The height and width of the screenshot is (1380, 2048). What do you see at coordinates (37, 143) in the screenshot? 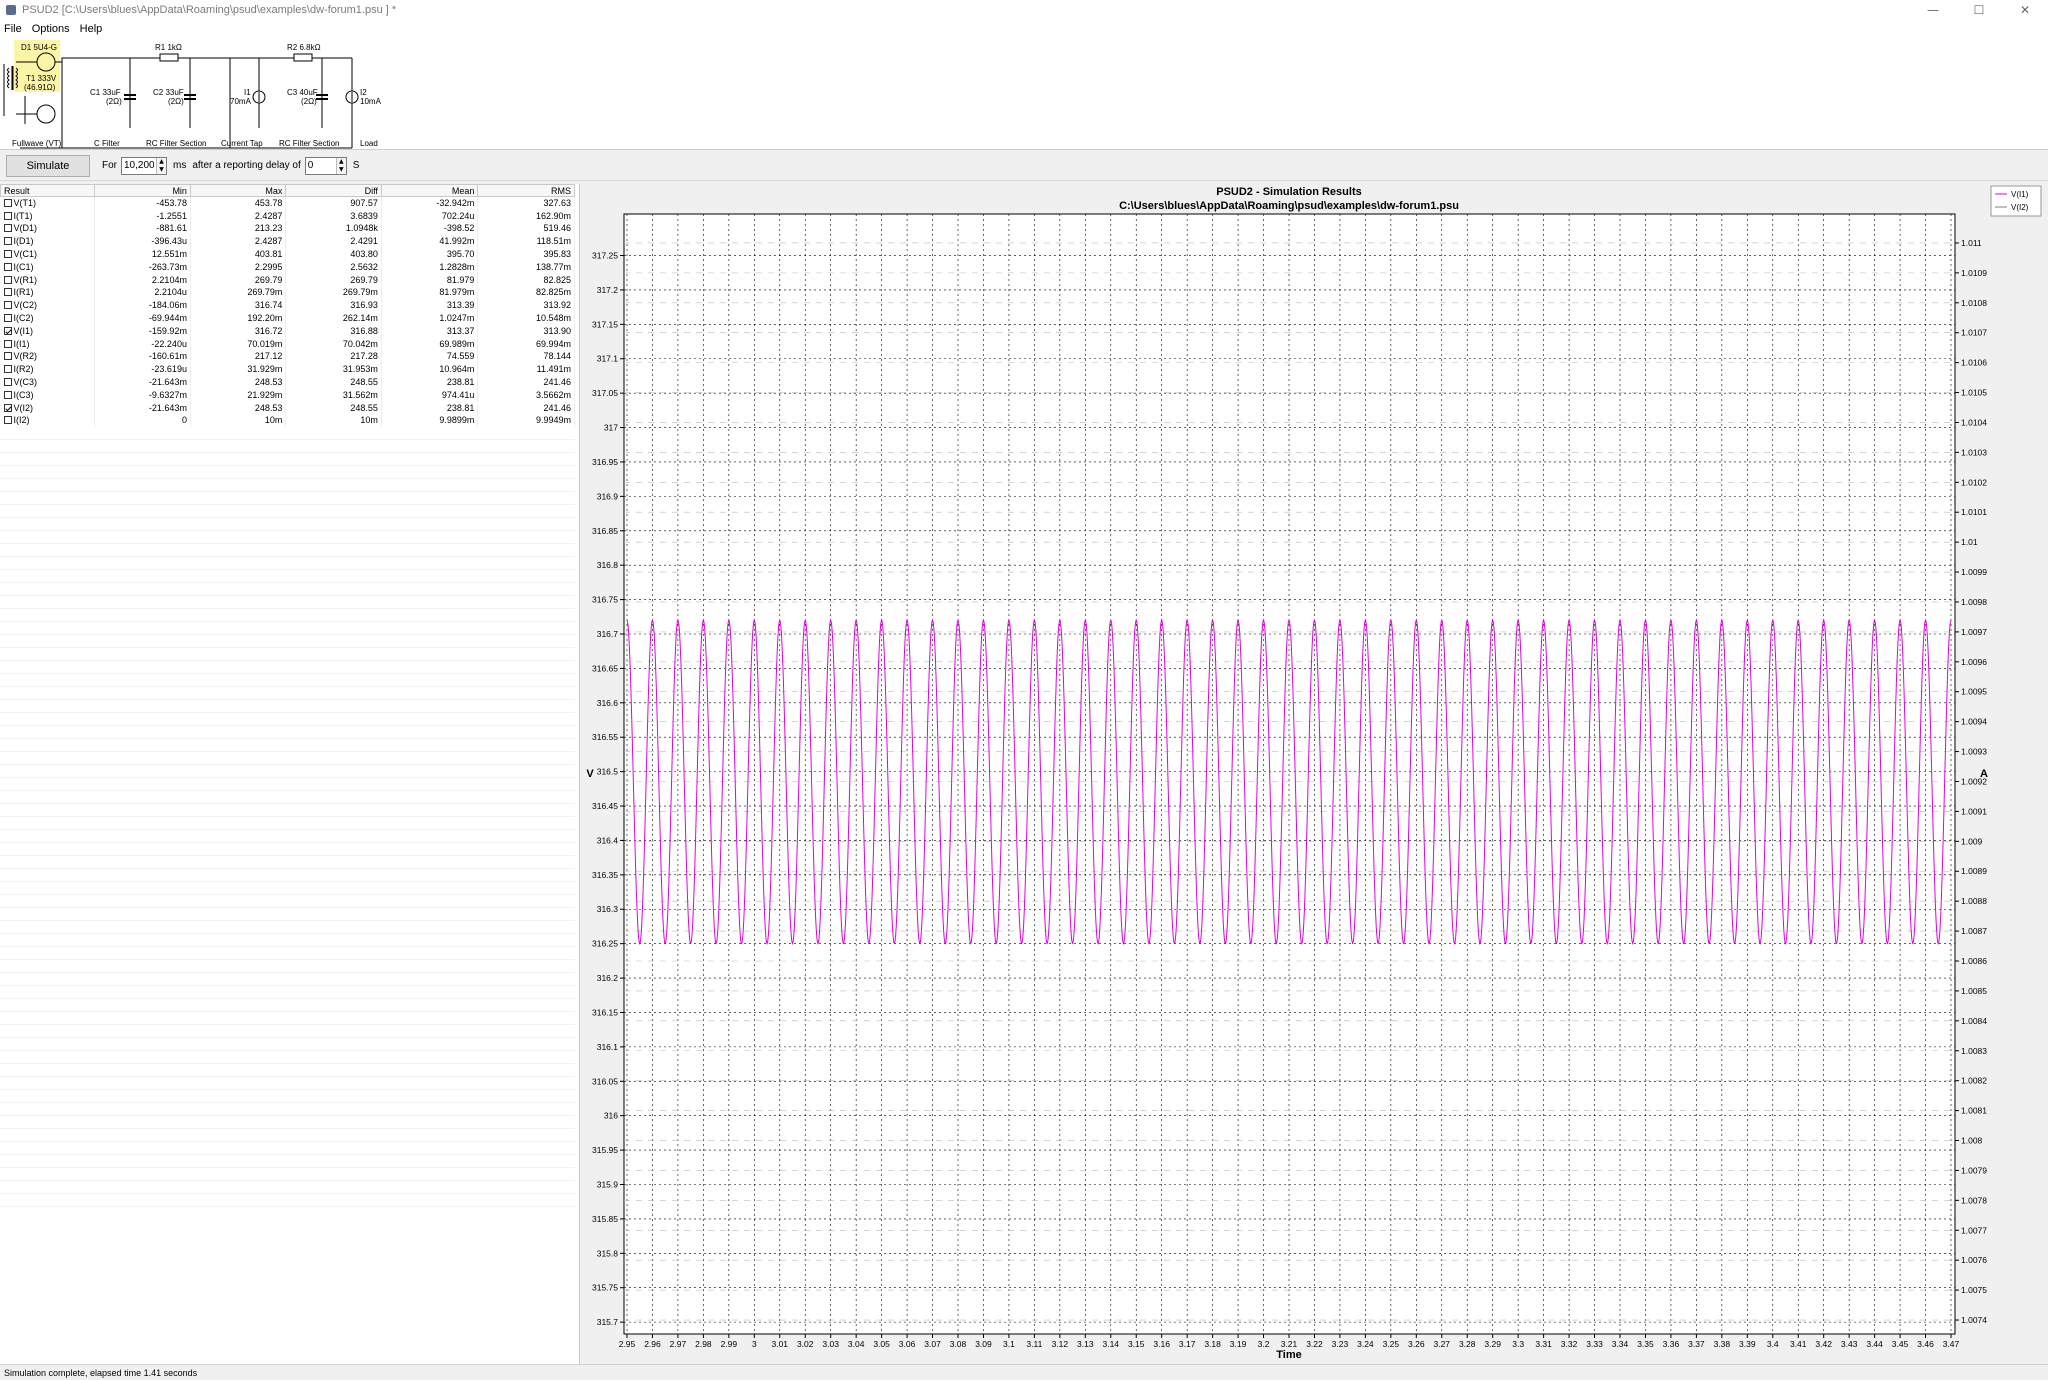
I see `section-fullwave: Fullwave (VT)` at bounding box center [37, 143].